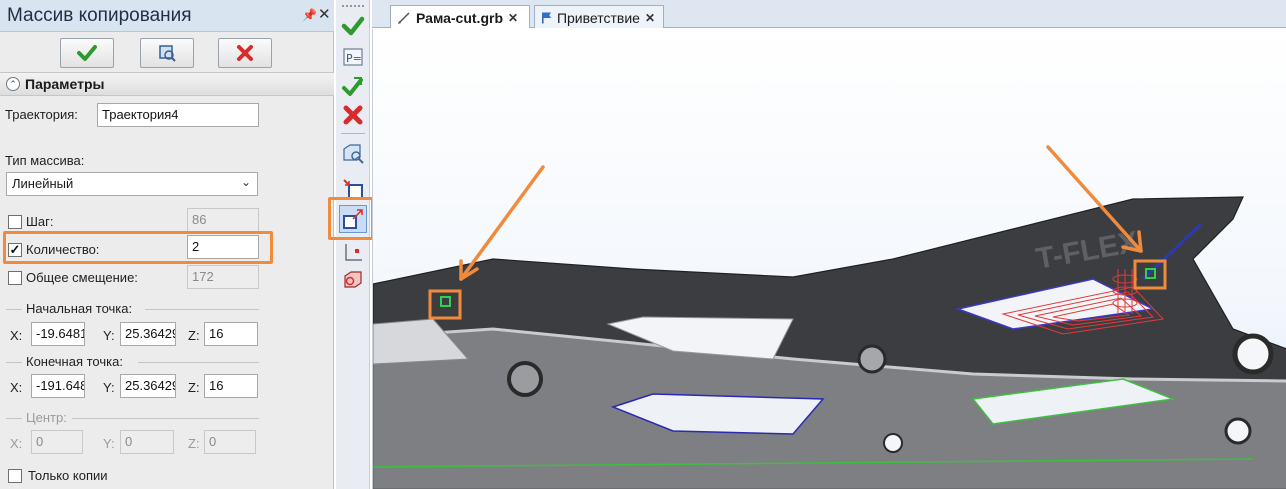 The image size is (1286, 489). Describe the element at coordinates (68, 475) in the screenshot. I see `copies-only-label: Только копии` at that location.